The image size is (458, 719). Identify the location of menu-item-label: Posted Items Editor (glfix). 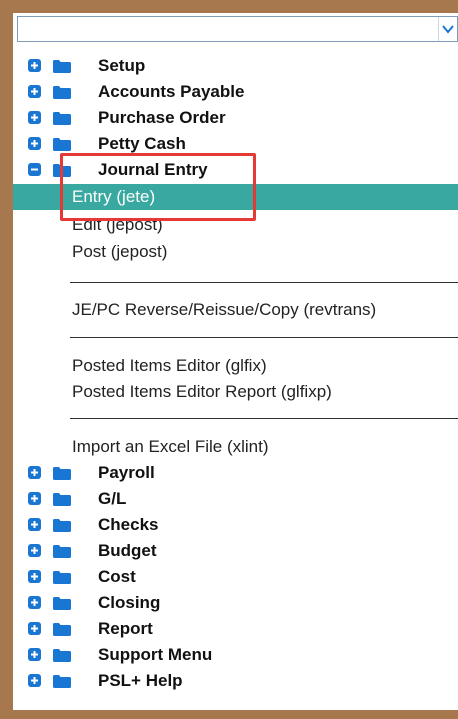
(169, 365).